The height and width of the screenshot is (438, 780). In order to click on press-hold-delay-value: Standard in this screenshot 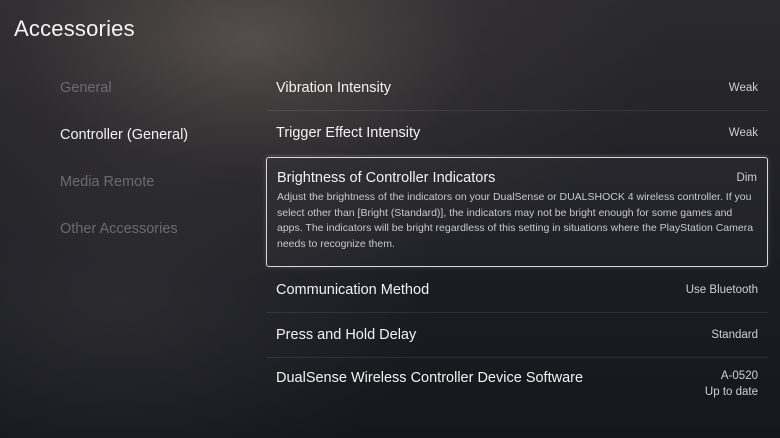, I will do `click(734, 335)`.